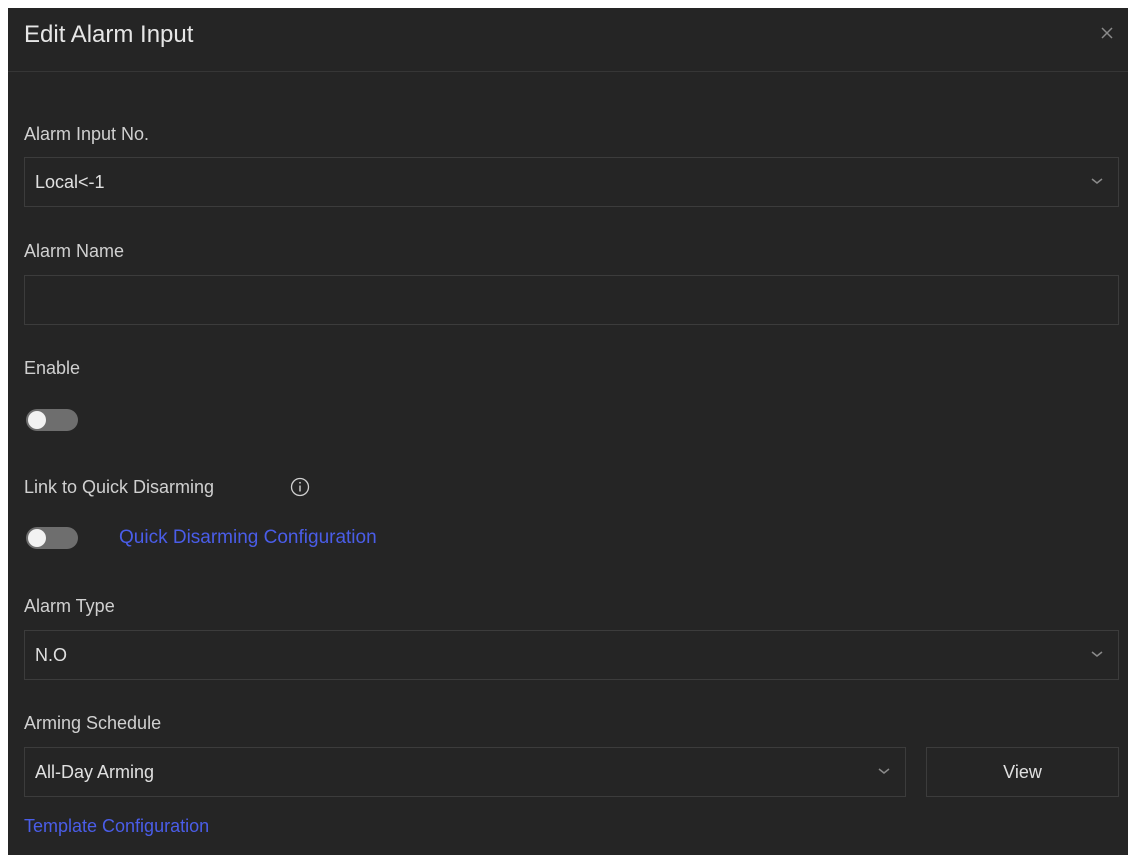 Image resolution: width=1136 pixels, height=855 pixels. I want to click on info-icon, so click(300, 487).